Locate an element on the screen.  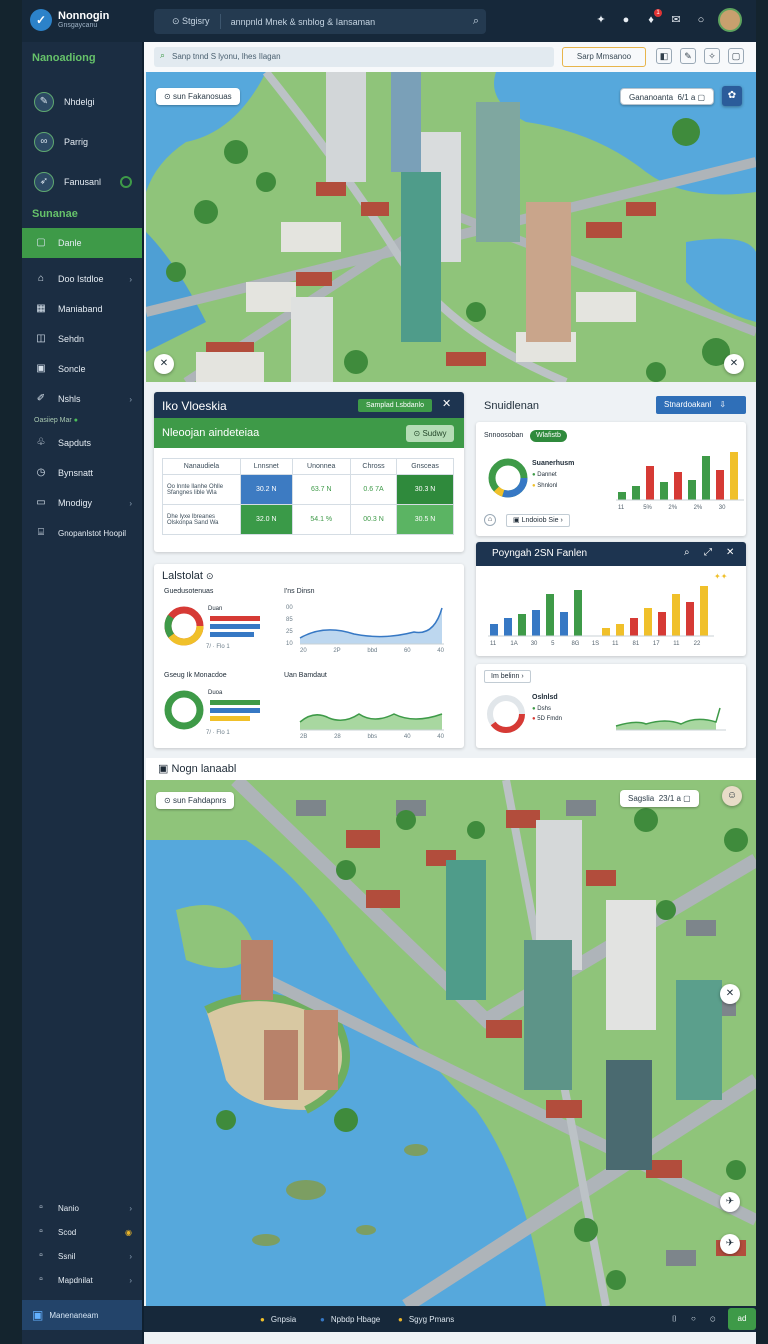
grid-icon: ▦ is located at coordinates (41, 308).